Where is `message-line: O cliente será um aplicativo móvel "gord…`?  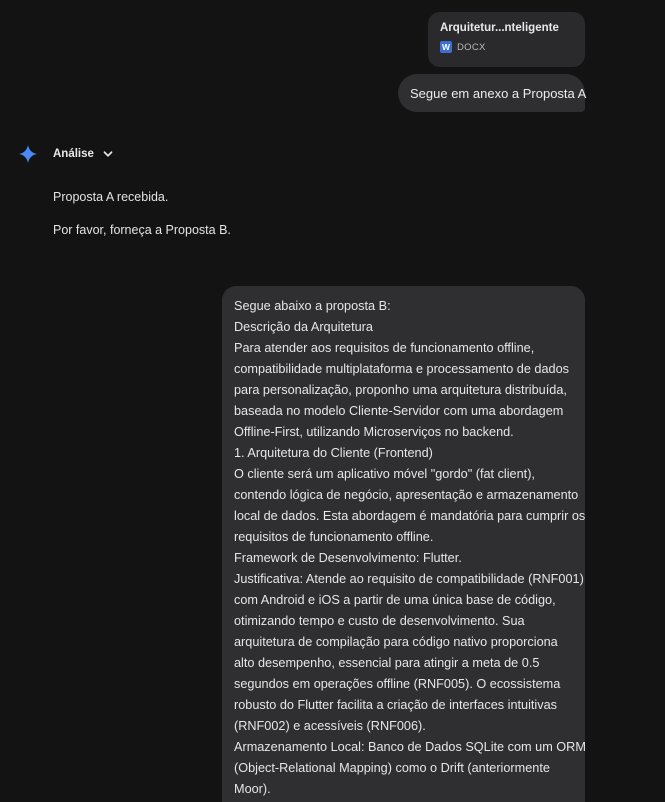 message-line: O cliente será um aplicativo móvel "gord… is located at coordinates (384, 474).